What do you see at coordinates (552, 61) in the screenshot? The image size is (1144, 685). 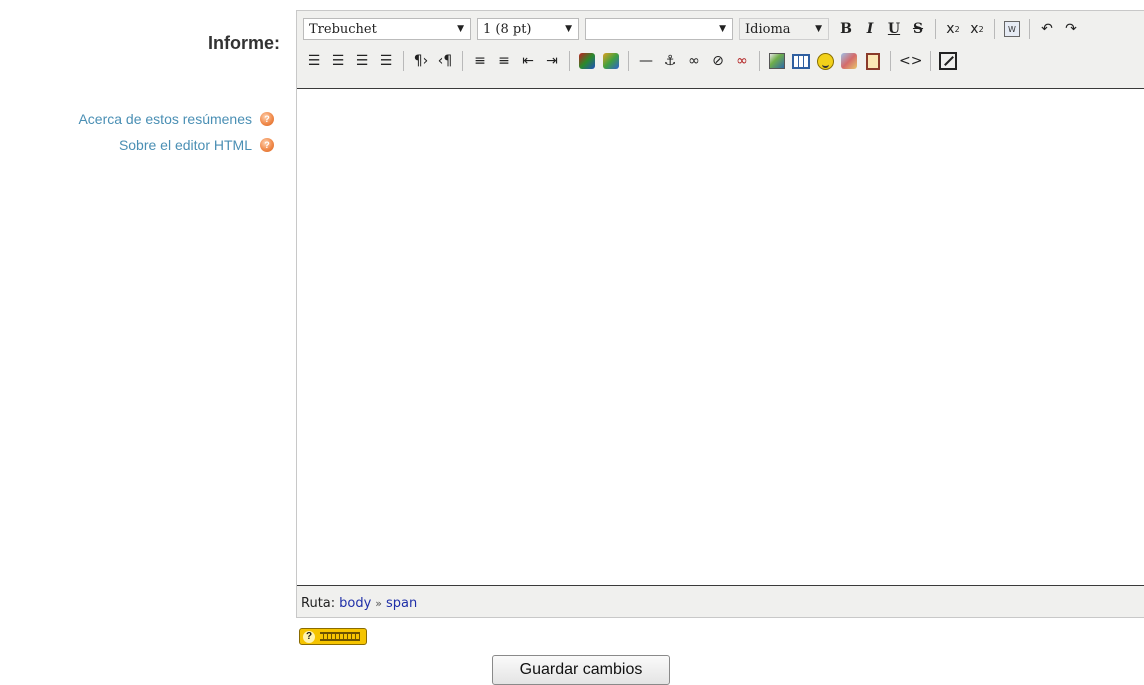 I see `indent-button: ⇥` at bounding box center [552, 61].